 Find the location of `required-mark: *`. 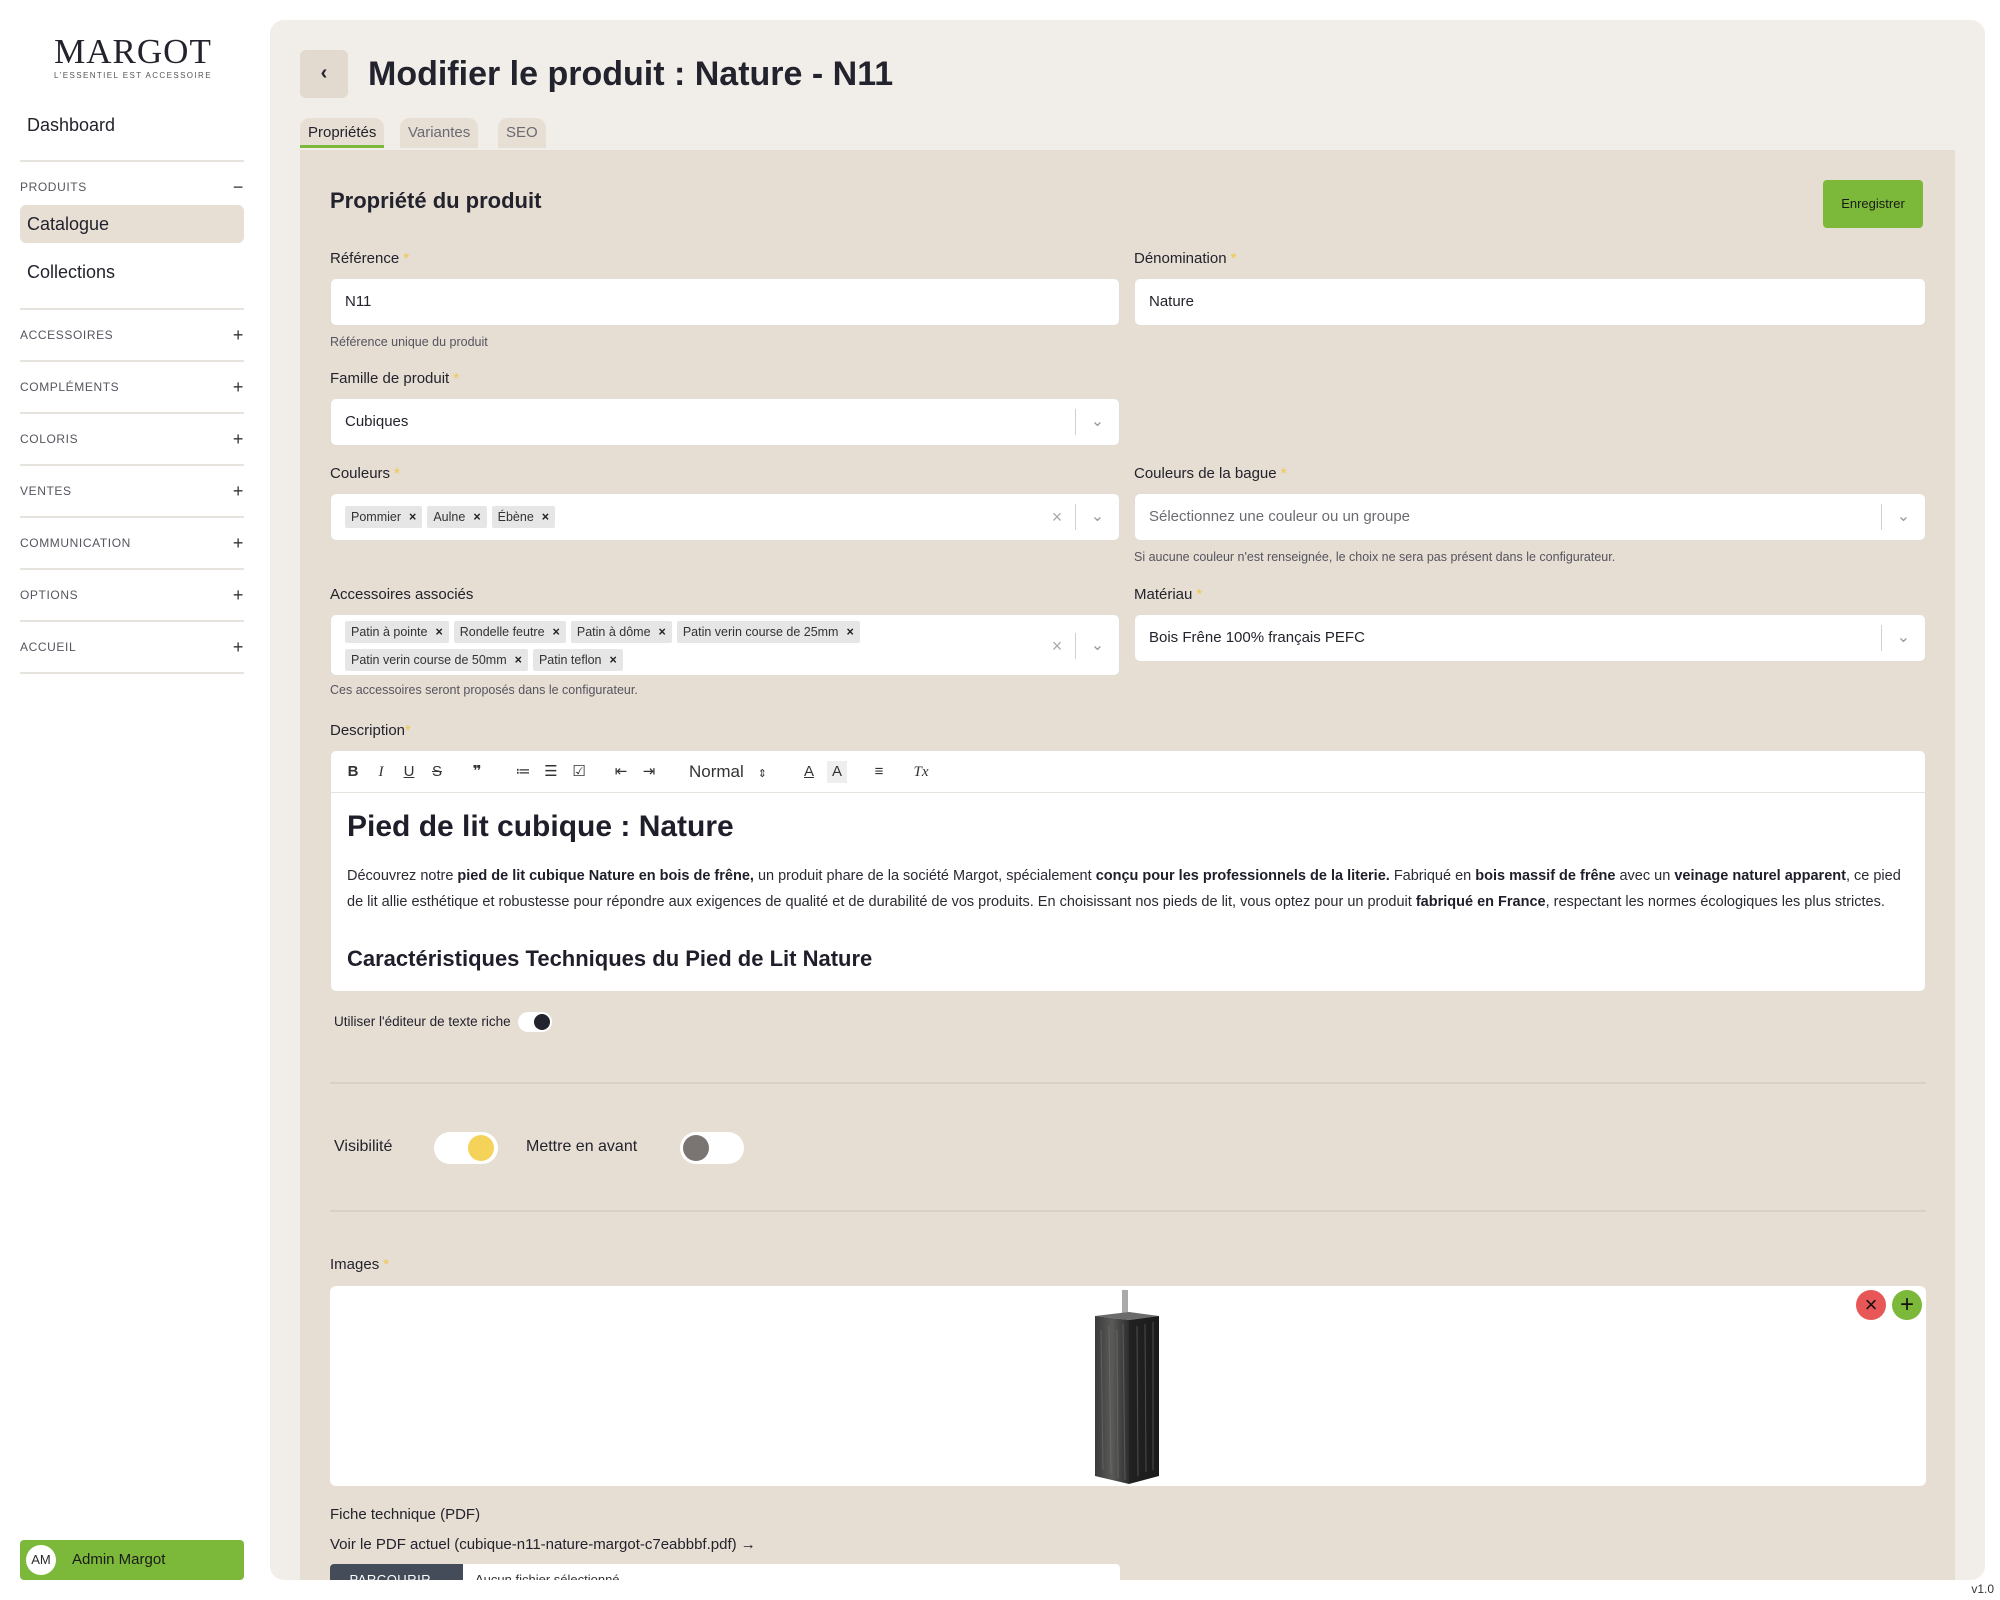

required-mark: * is located at coordinates (386, 1264).